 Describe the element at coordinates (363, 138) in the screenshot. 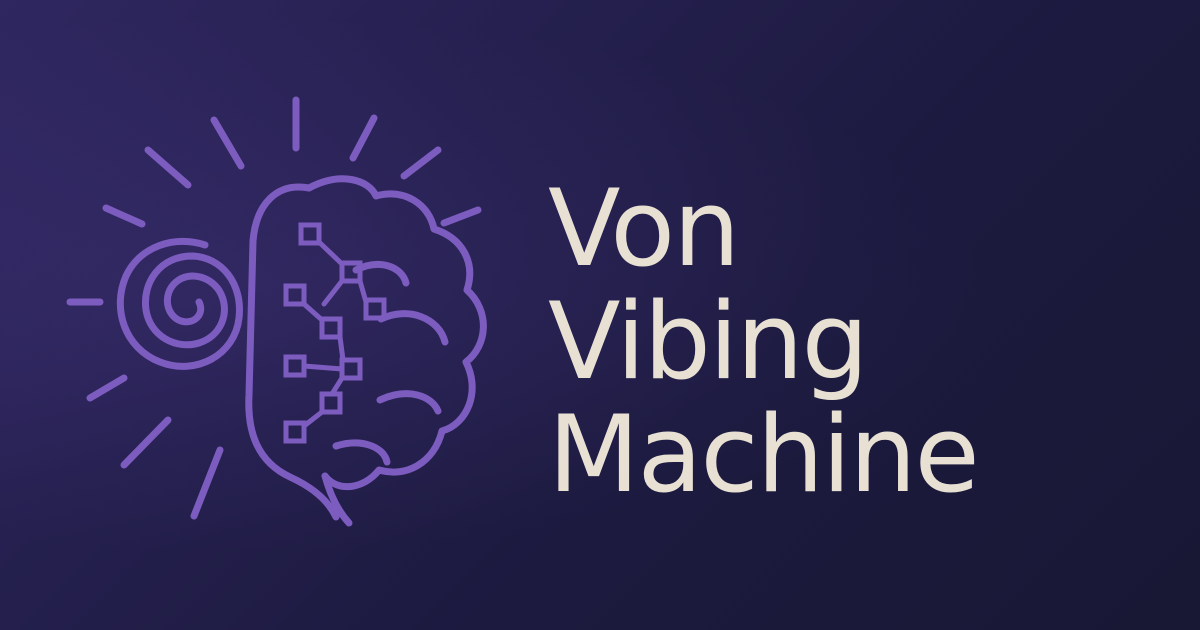

I see `ray-top-right` at that location.